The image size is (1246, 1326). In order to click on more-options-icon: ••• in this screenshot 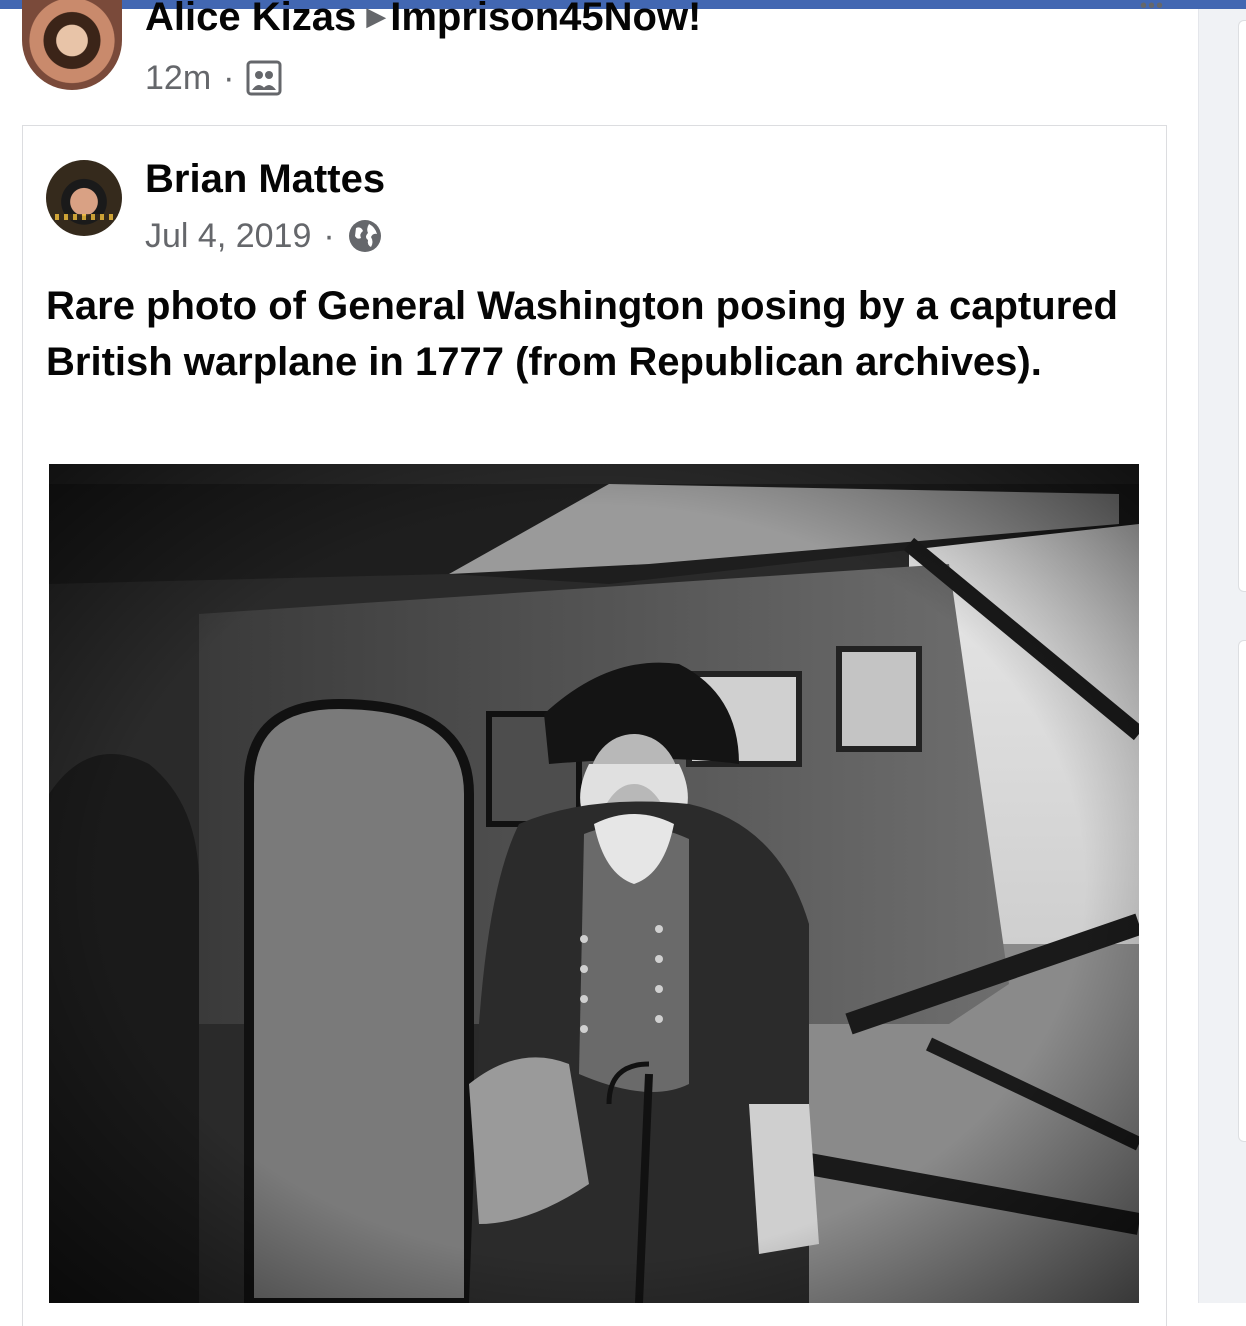, I will do `click(1152, 8)`.